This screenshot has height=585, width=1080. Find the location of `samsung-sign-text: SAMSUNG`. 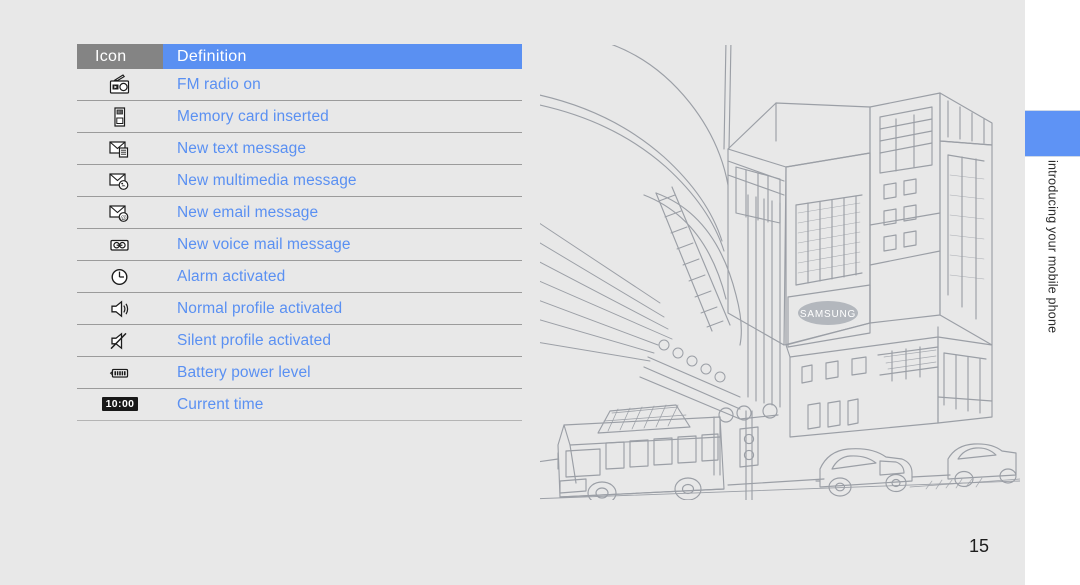

samsung-sign-text: SAMSUNG is located at coordinates (828, 314).